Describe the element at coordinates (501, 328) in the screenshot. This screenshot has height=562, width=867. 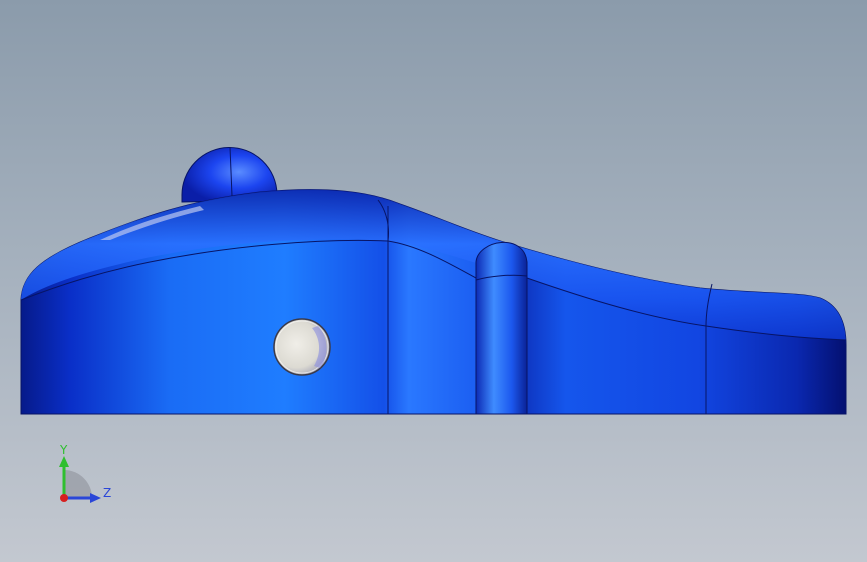
I see `rib` at that location.